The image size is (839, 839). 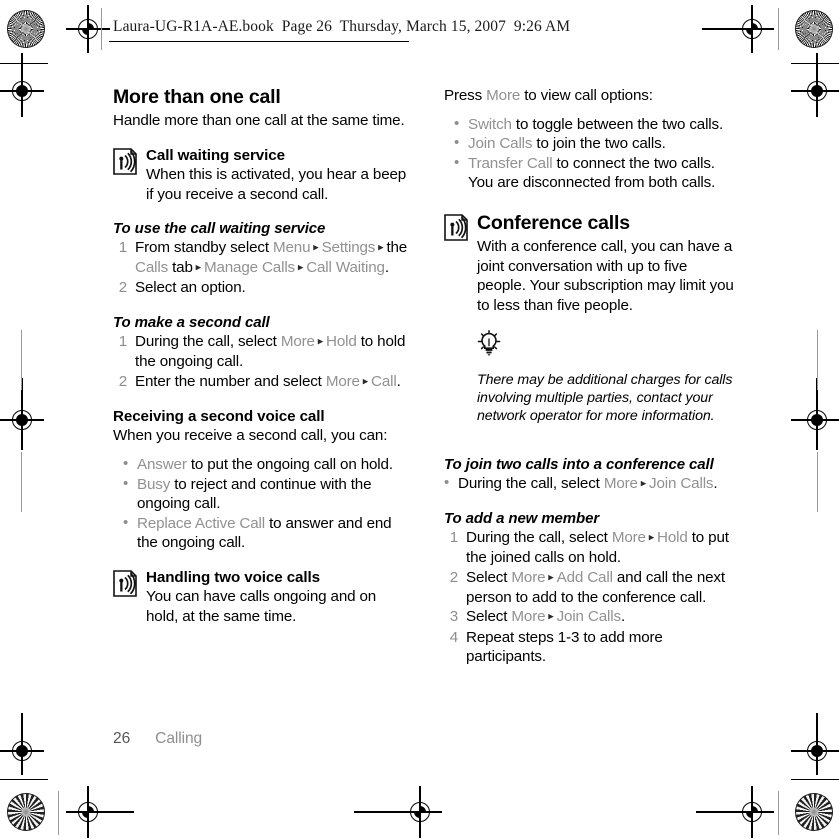 I want to click on body-text: Enter the number and select, so click(x=230, y=381).